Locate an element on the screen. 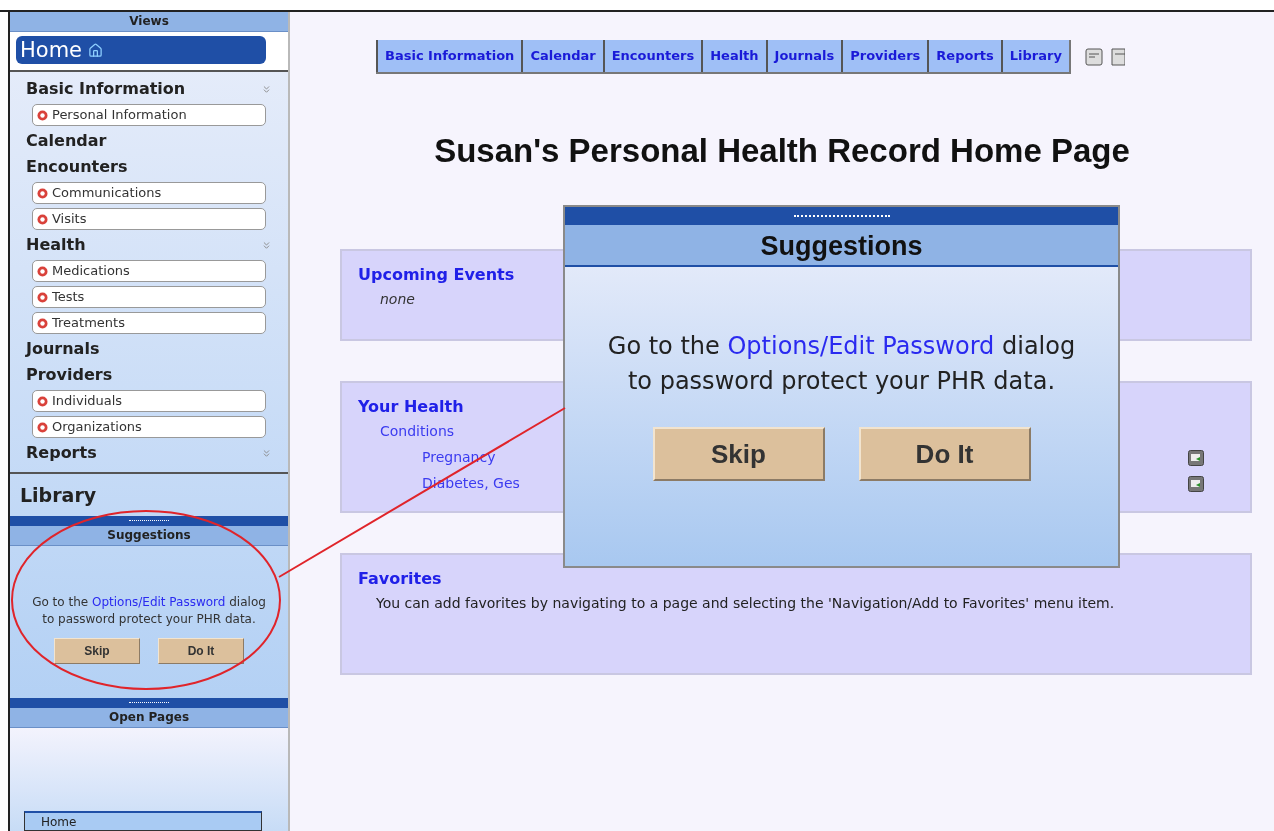 This screenshot has height=831, width=1274. card-title: Favorites is located at coordinates (400, 578).